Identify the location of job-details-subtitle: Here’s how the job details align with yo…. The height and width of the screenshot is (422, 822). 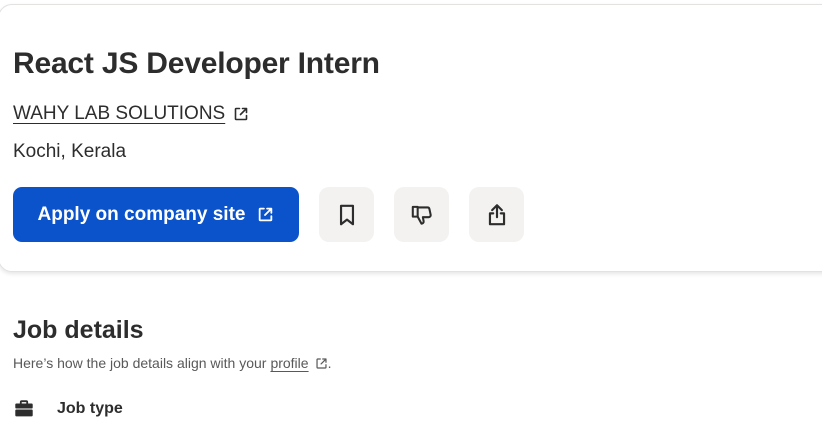
(172, 363).